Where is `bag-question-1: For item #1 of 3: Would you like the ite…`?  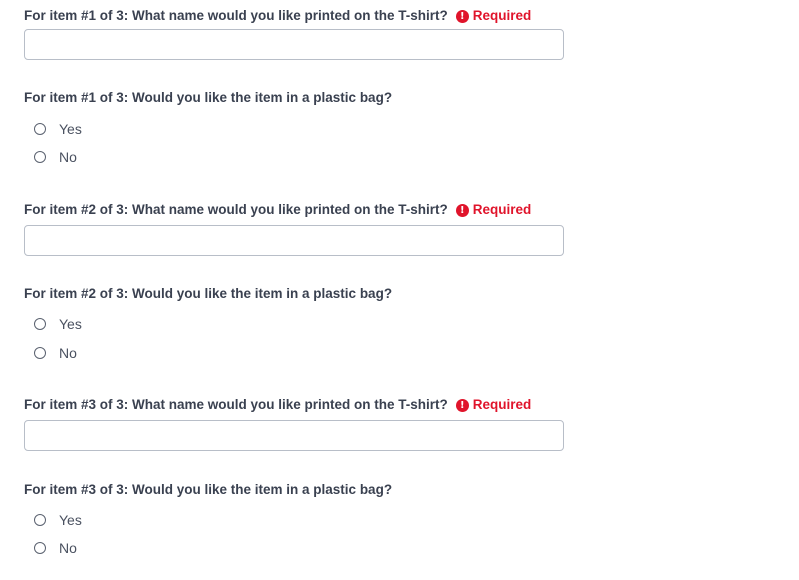 bag-question-1: For item #1 of 3: Would you like the ite… is located at coordinates (208, 98).